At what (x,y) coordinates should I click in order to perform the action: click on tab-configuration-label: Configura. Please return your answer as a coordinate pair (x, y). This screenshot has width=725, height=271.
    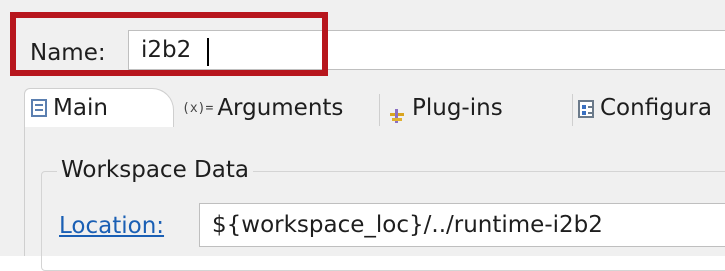
    Looking at the image, I should click on (656, 108).